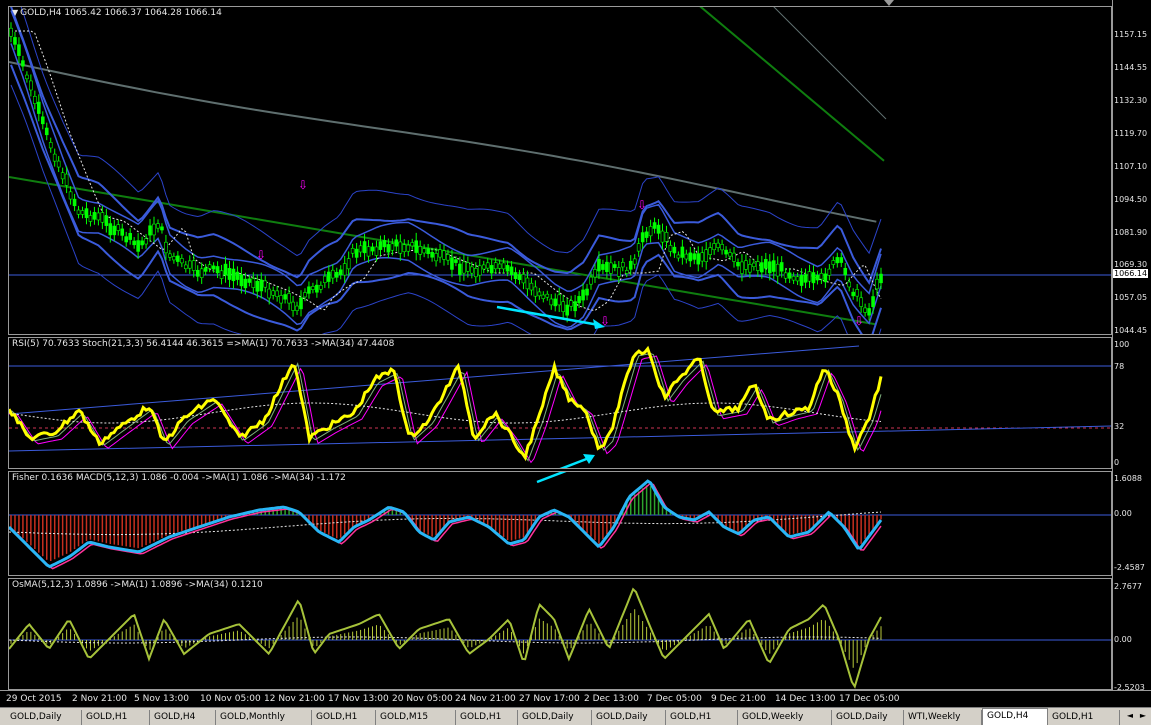 The width and height of the screenshot is (1151, 725). I want to click on chart-tab: GOLD,H4, so click(183, 717).